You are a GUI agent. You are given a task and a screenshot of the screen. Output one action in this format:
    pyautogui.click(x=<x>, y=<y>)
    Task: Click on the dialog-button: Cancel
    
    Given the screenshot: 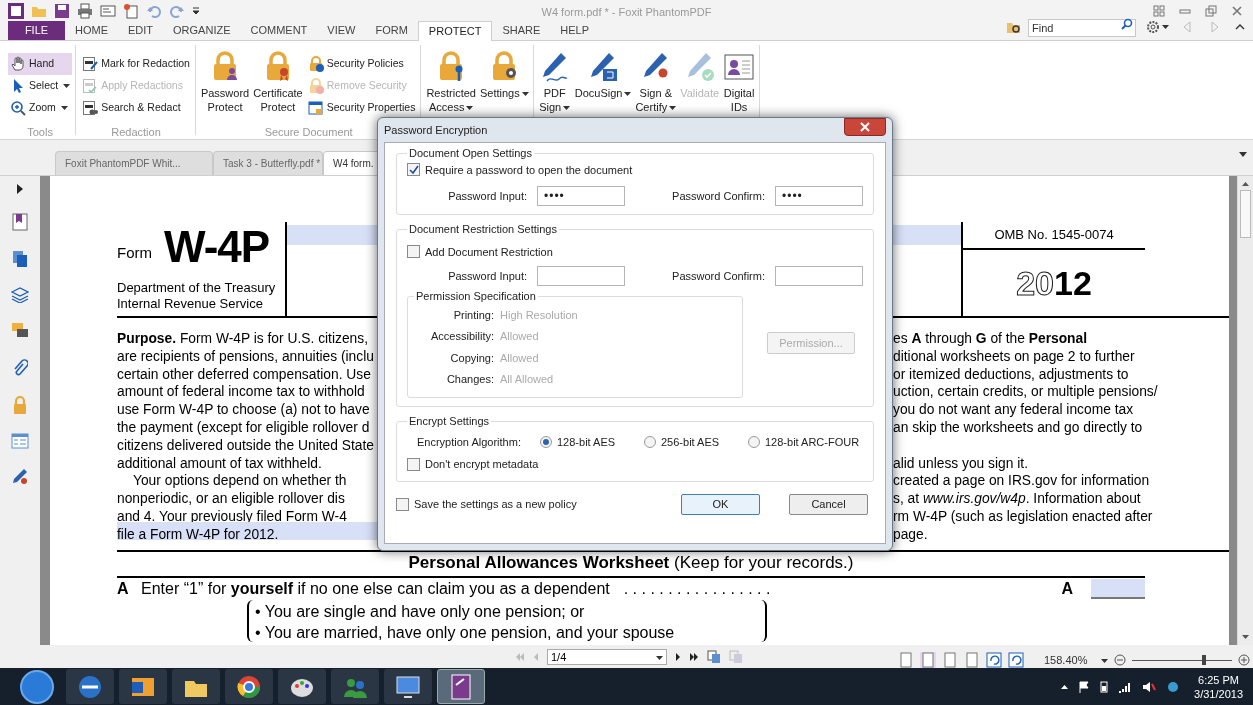 What is the action you would take?
    pyautogui.click(x=828, y=504)
    